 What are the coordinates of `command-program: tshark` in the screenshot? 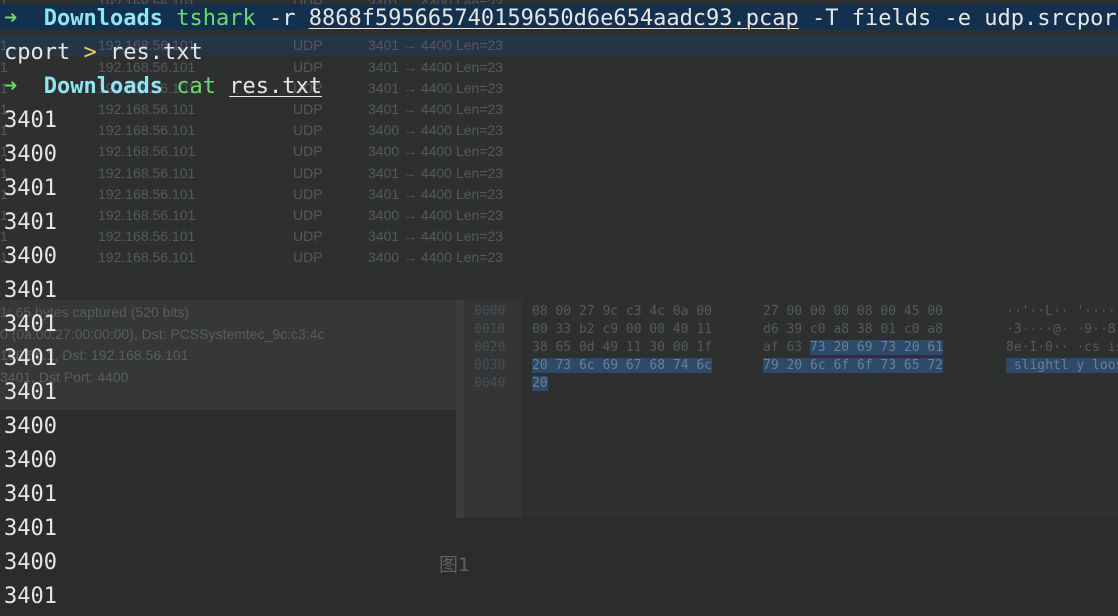 It's located at (216, 18).